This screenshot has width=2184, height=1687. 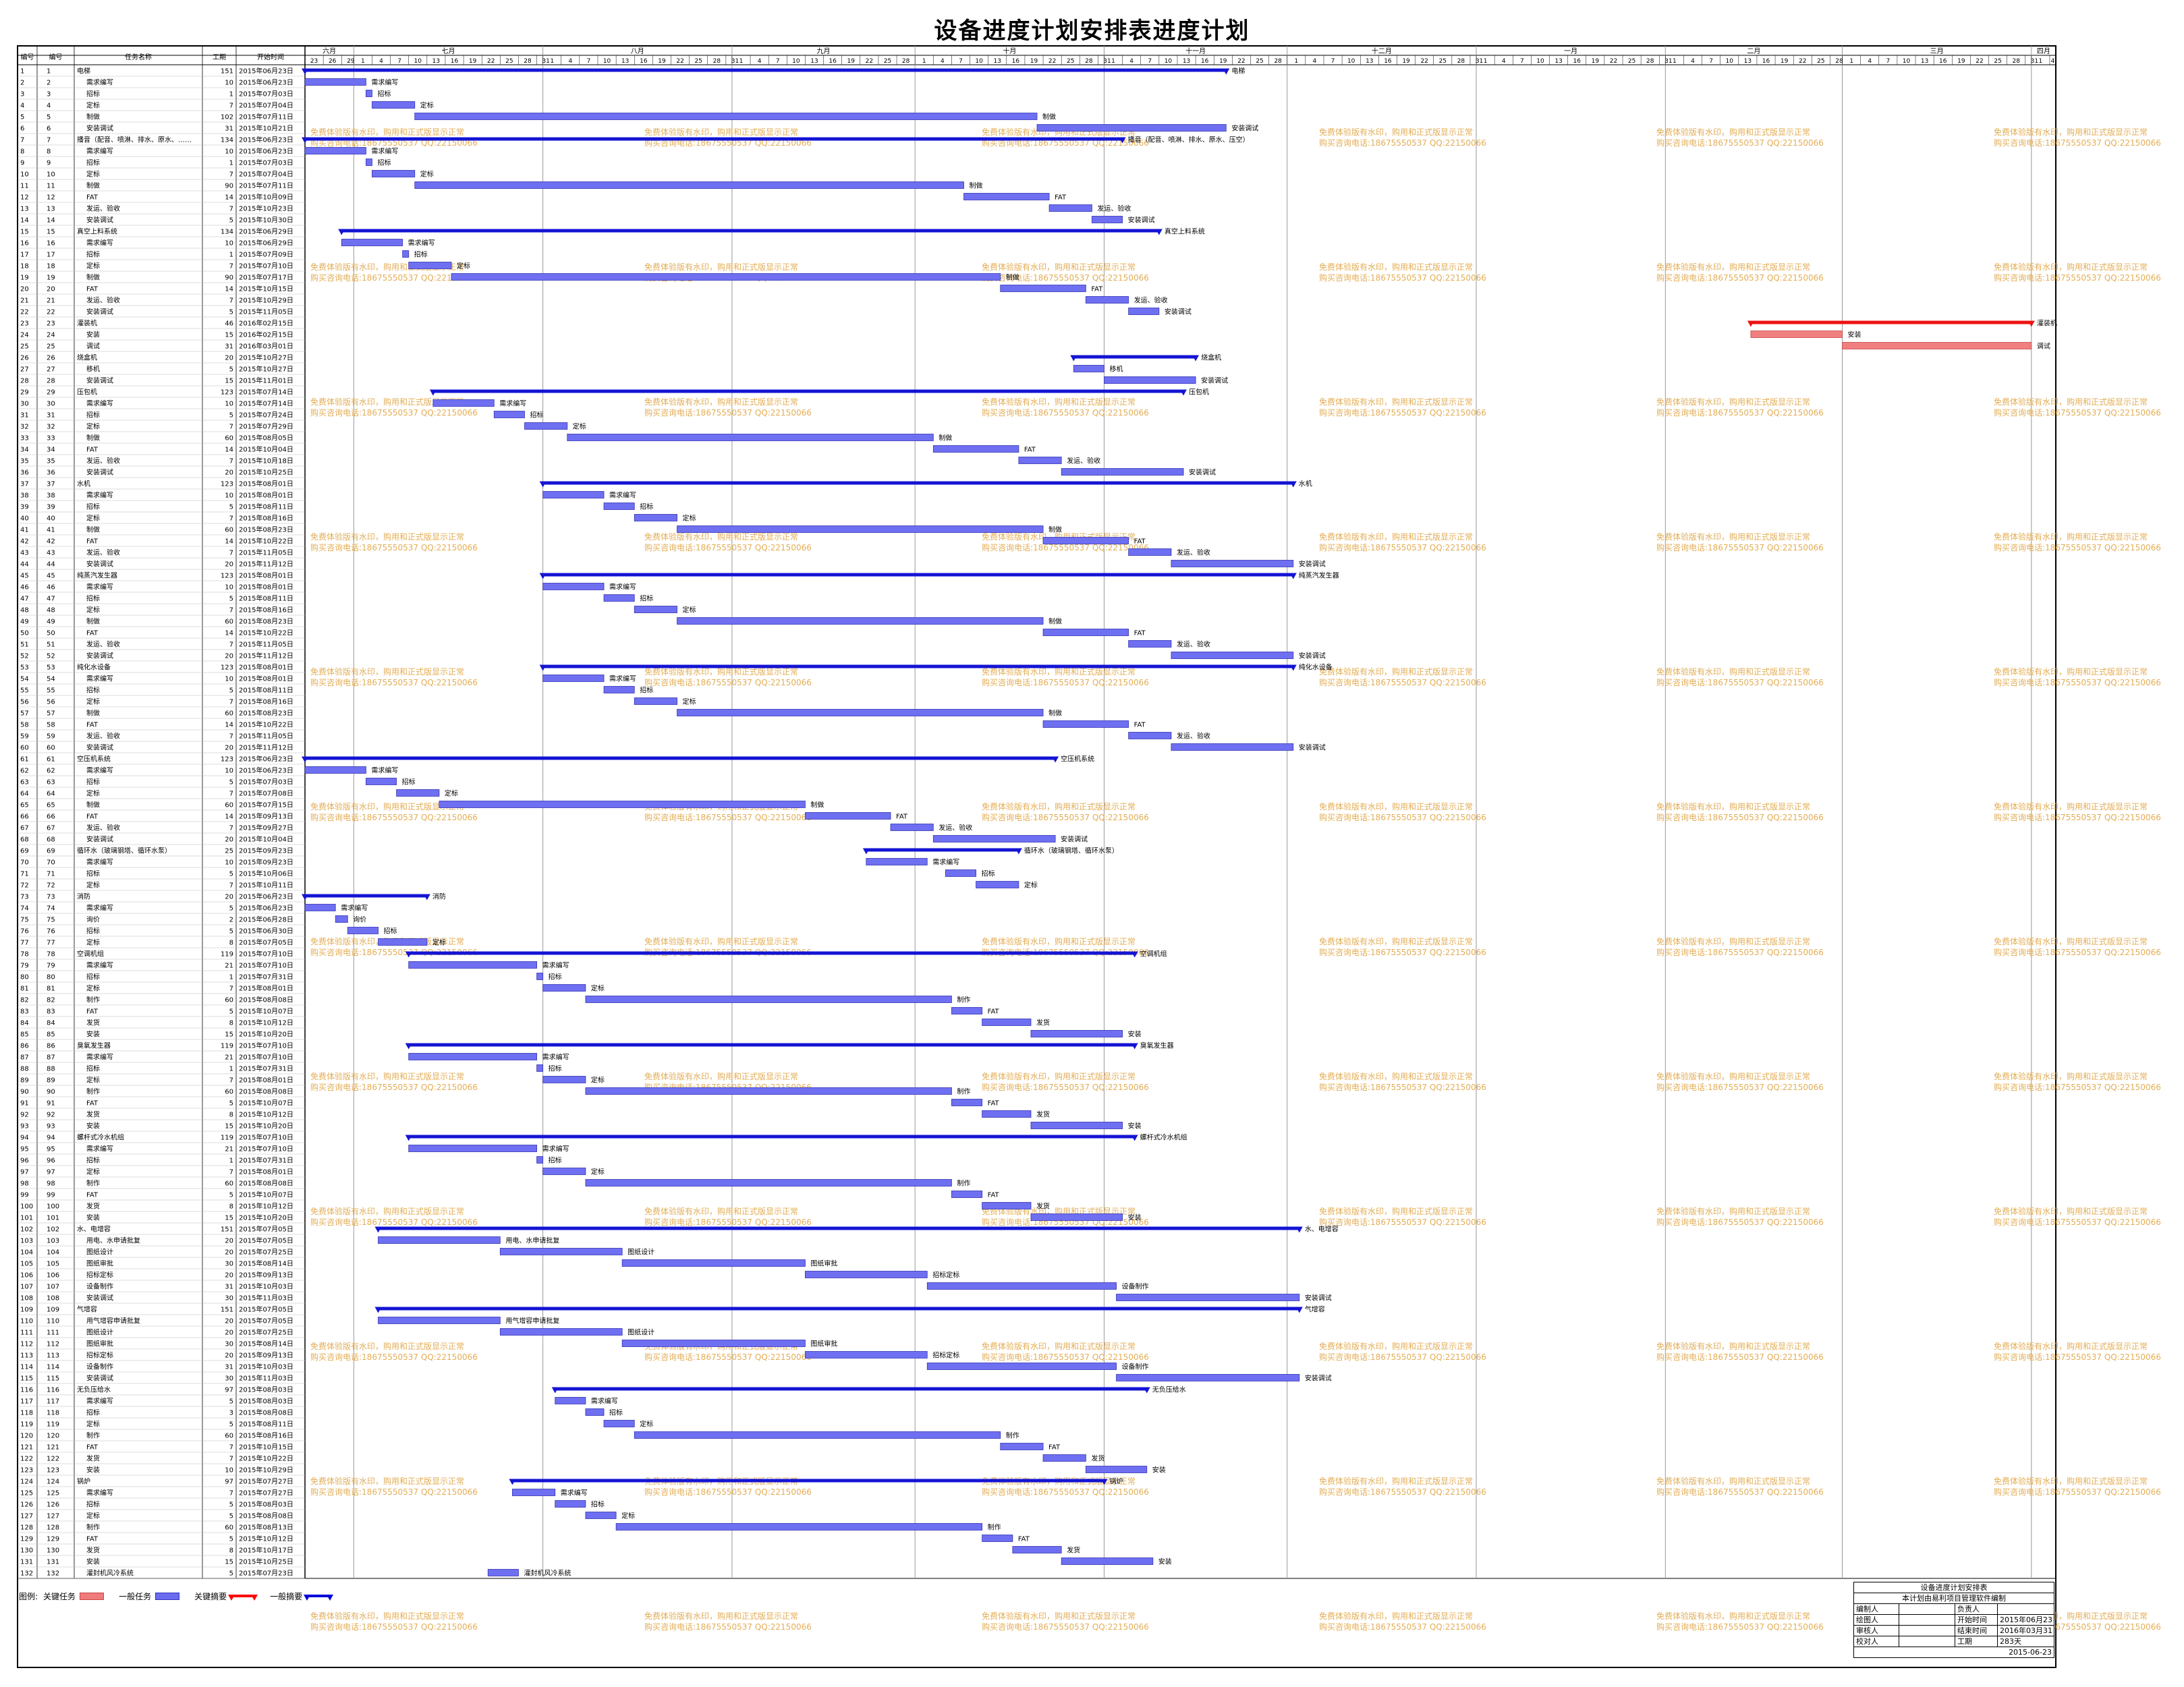 What do you see at coordinates (266, 1149) in the screenshot?
I see `task-start: 2015年07月10日` at bounding box center [266, 1149].